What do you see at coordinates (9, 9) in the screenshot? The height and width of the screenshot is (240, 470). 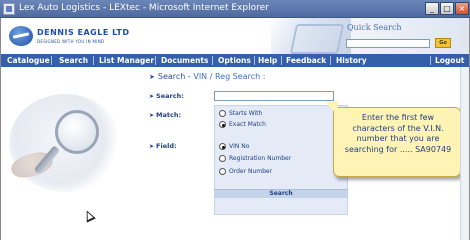 I see `ie-window-icon` at bounding box center [9, 9].